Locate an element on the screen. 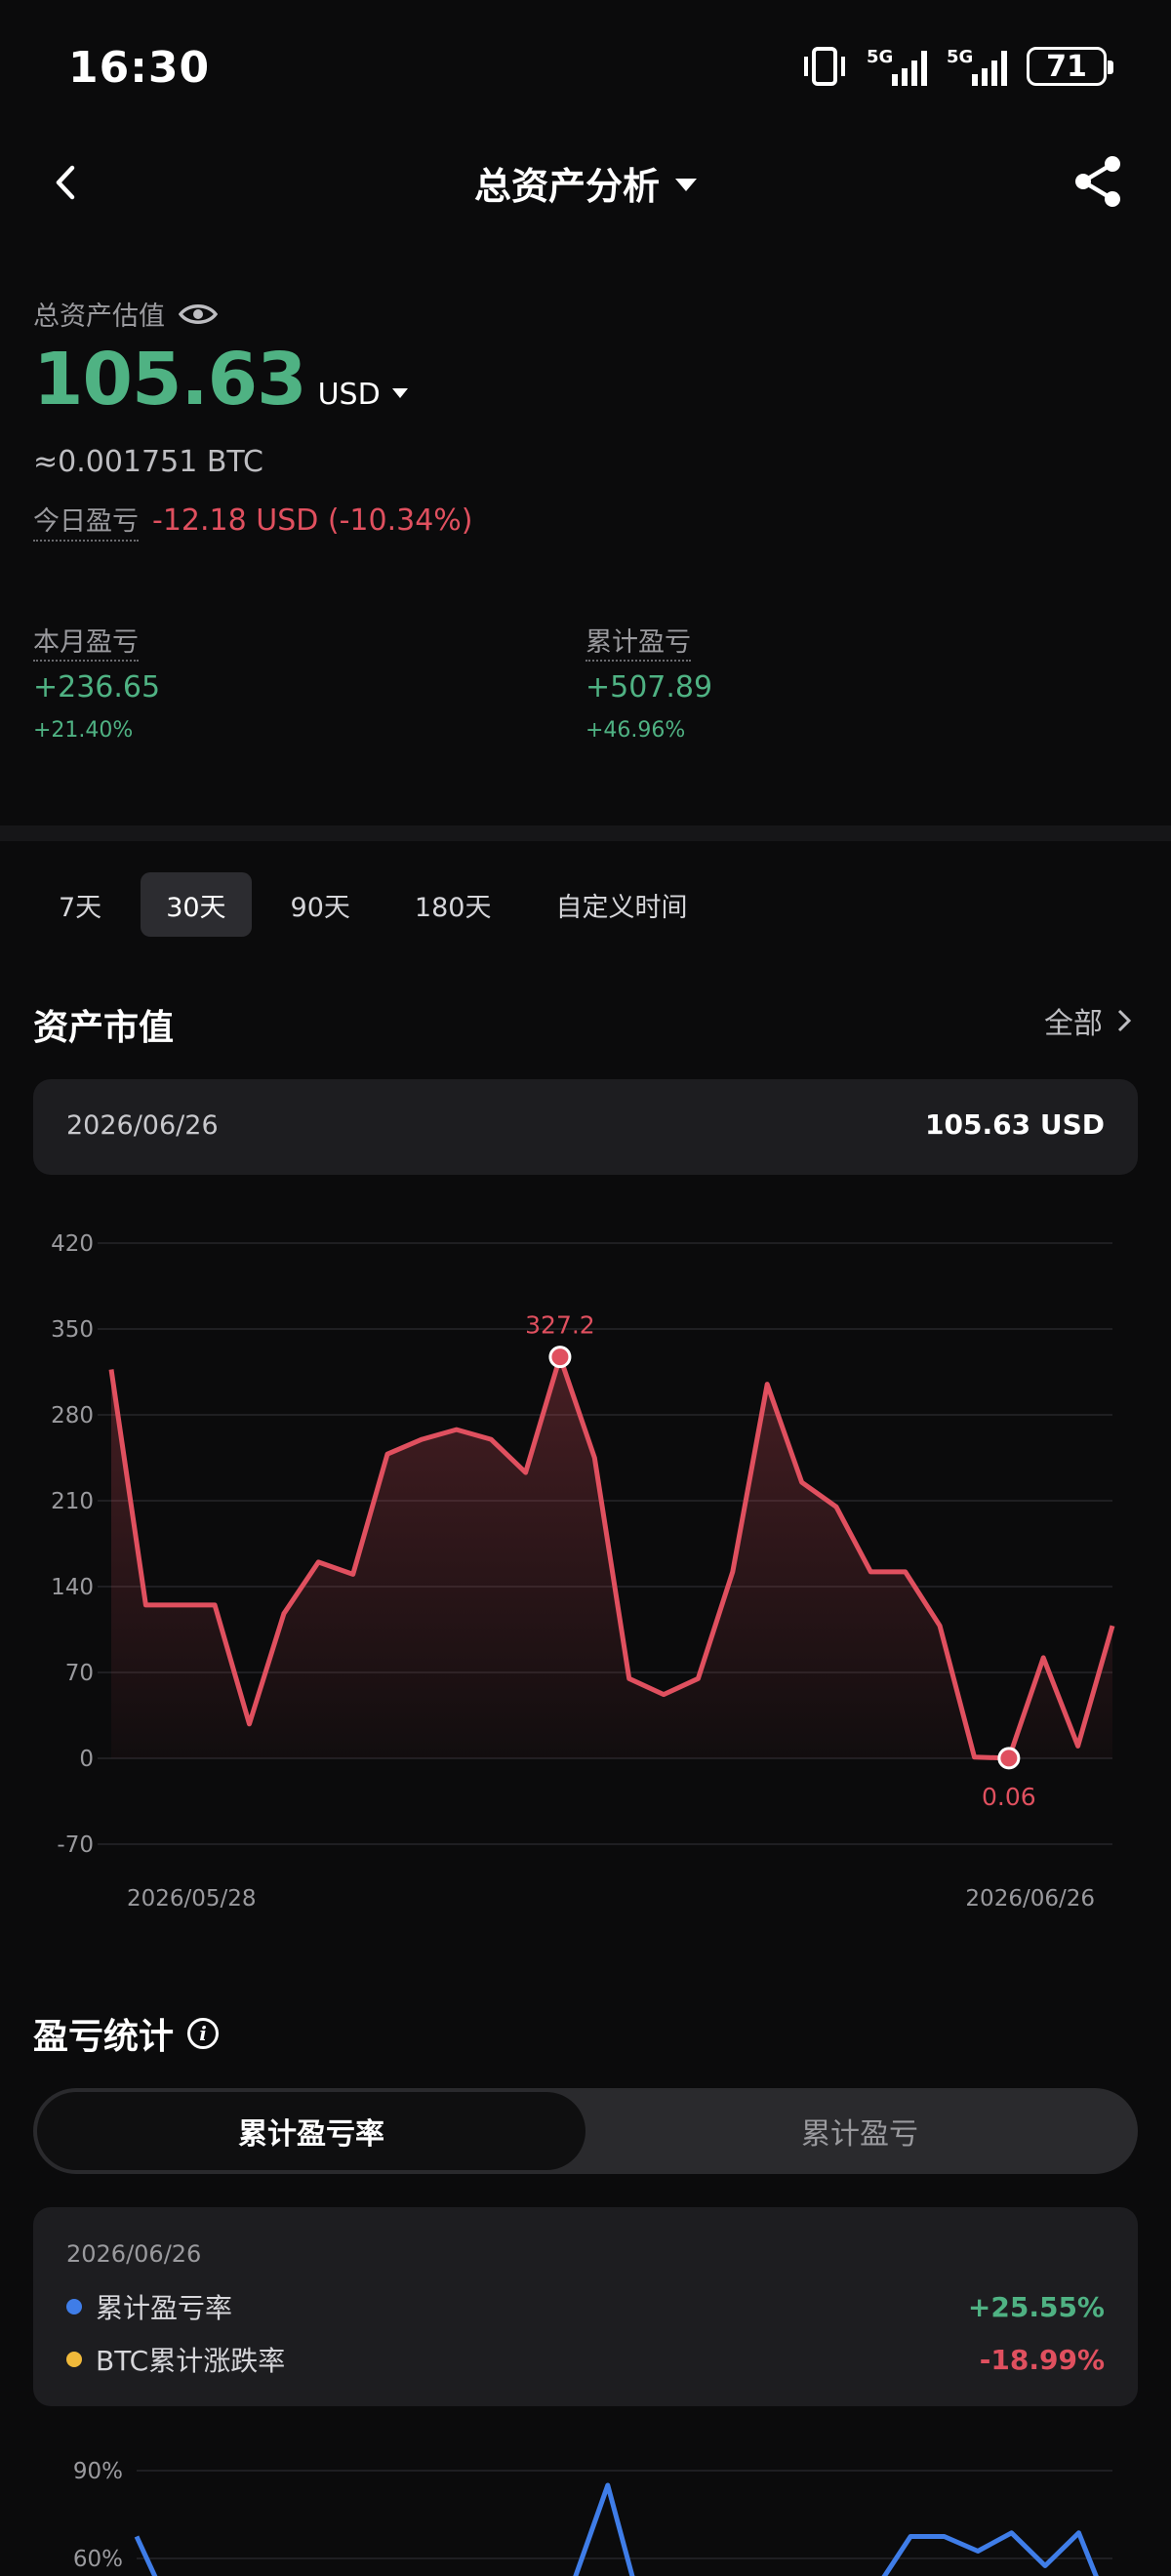 This screenshot has width=1171, height=2576. total-pnl-pct: +46.96% is located at coordinates (636, 730).